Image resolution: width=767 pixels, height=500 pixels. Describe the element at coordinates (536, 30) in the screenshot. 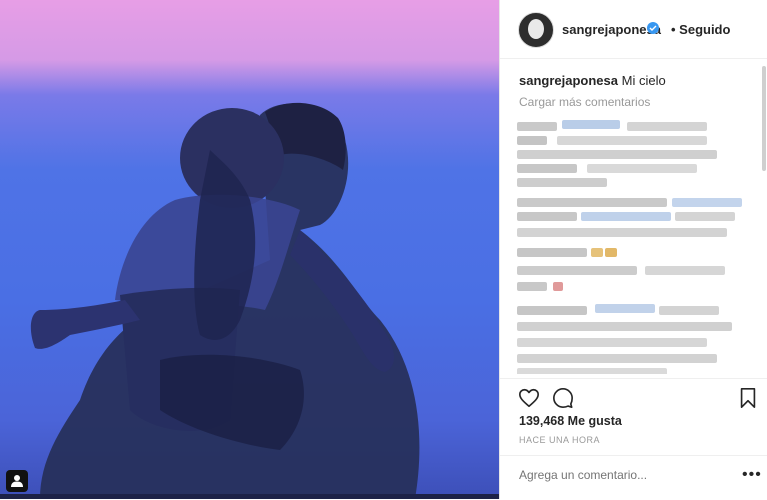

I see `avatar` at that location.